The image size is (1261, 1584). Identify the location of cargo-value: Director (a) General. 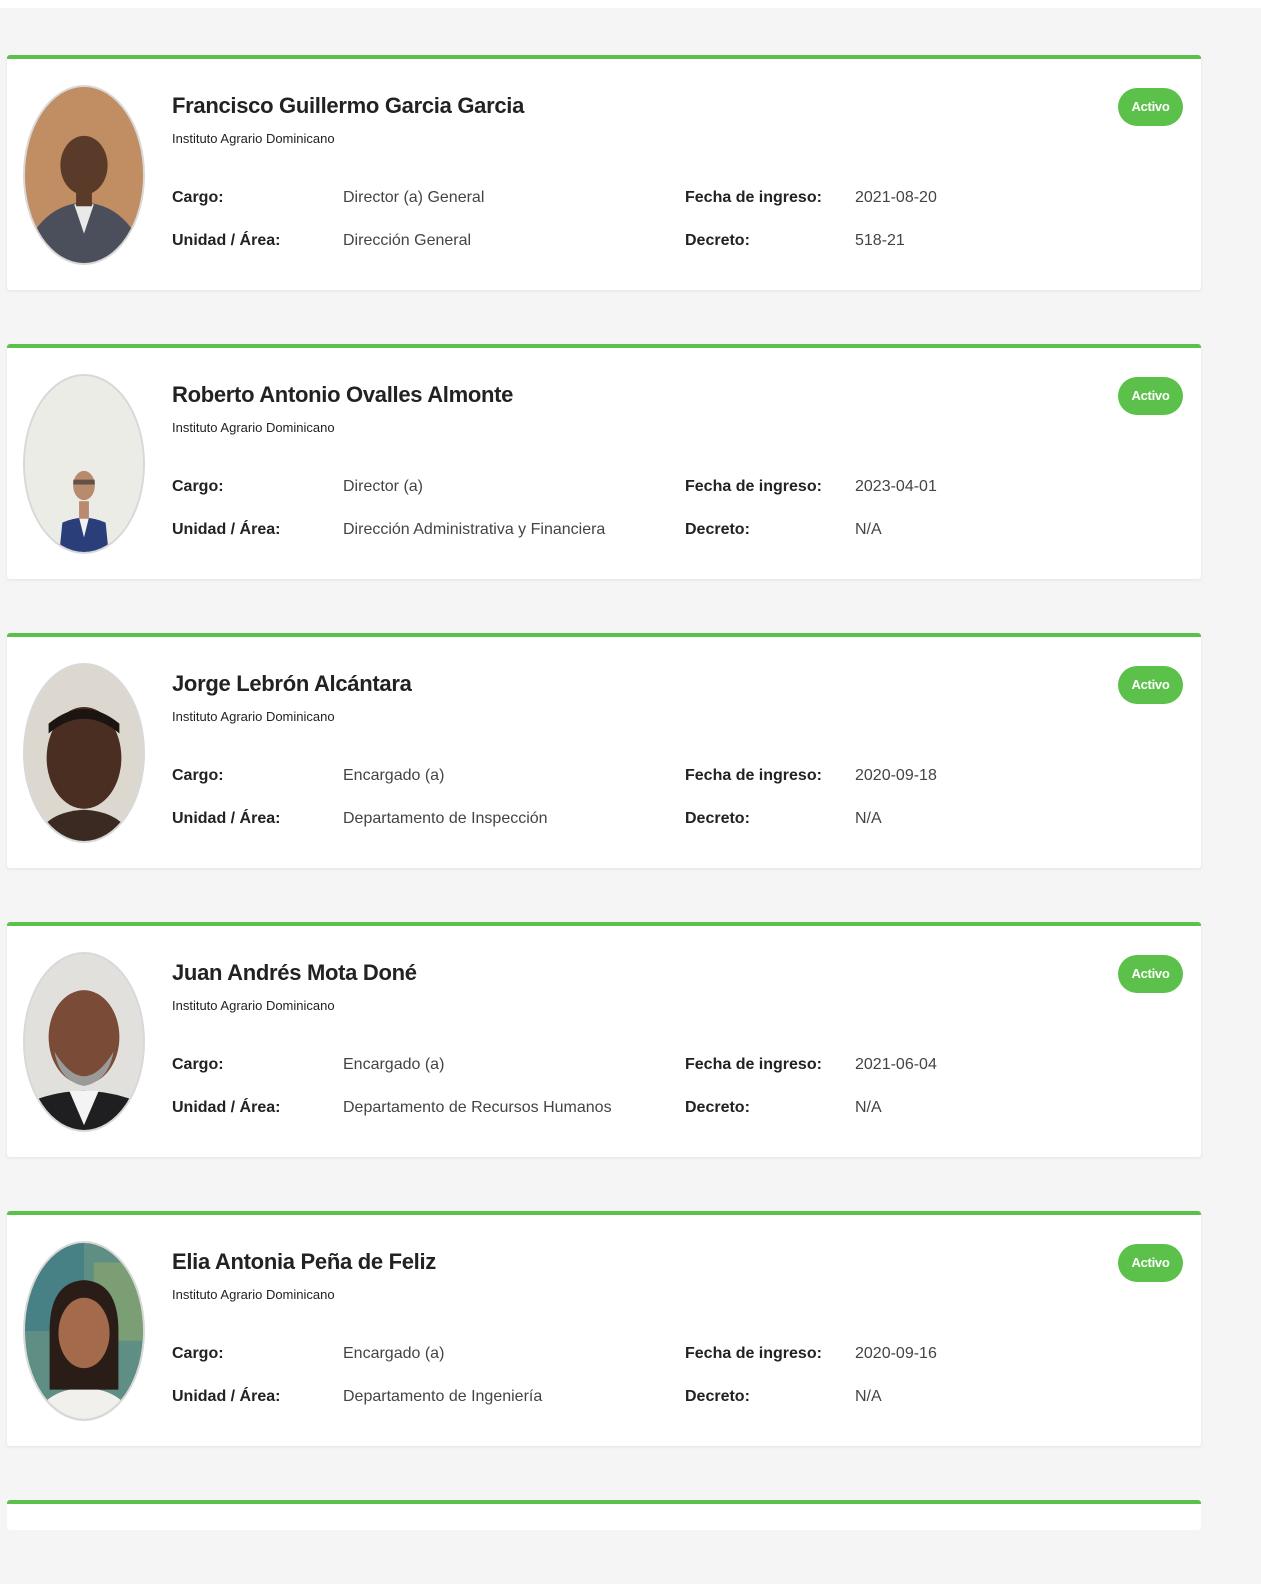
(414, 197).